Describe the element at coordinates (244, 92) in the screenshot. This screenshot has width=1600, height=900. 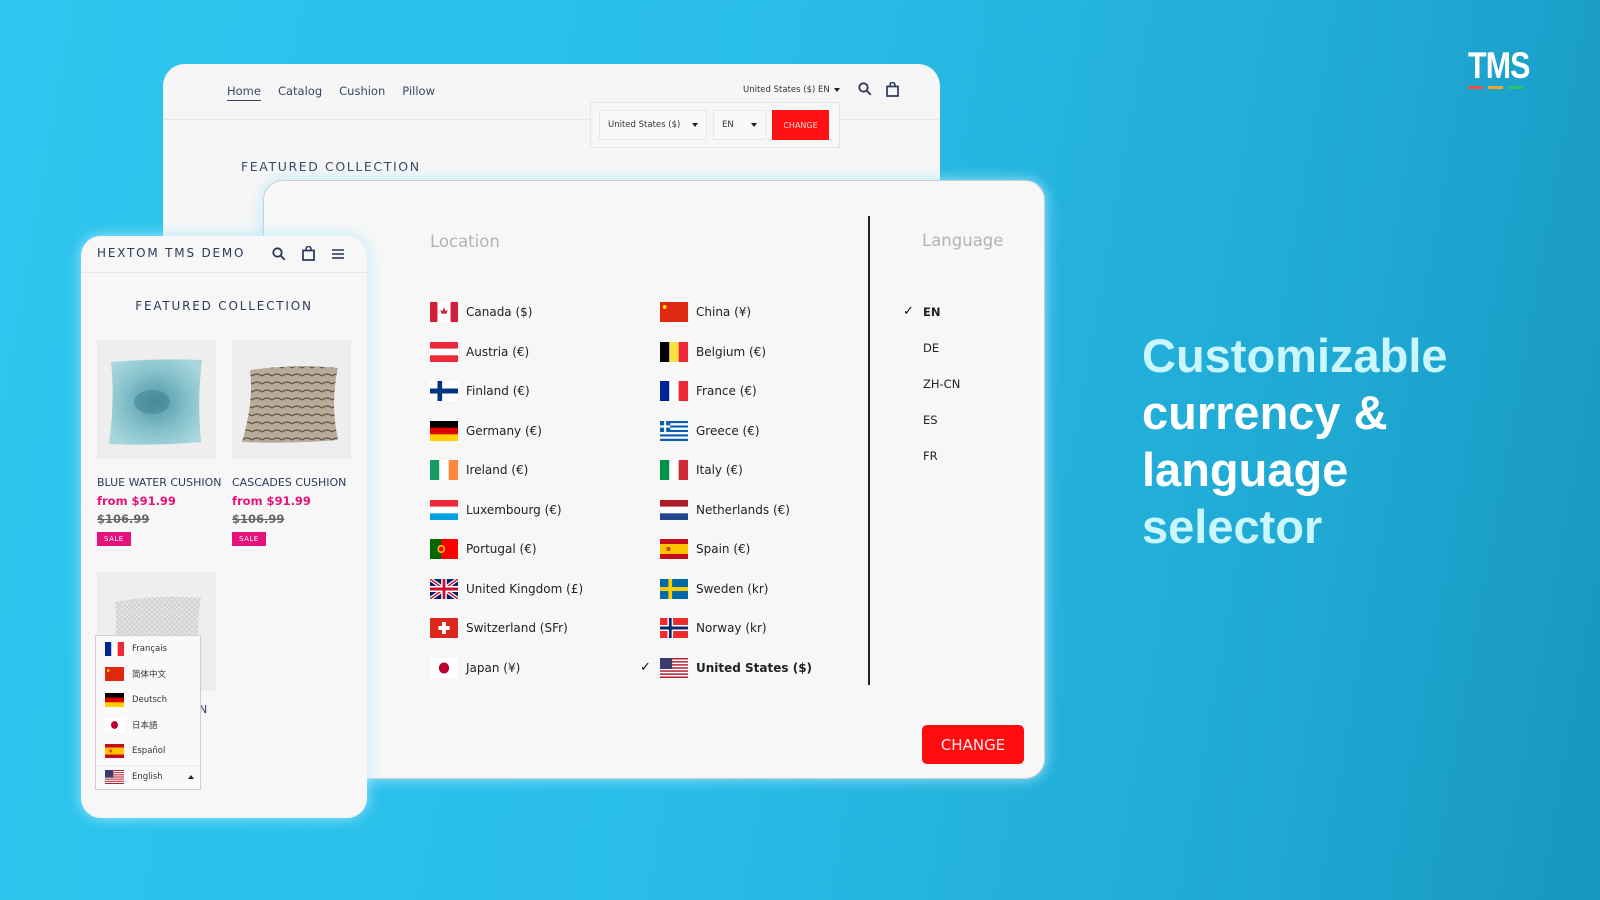
I see `nav-home: Home` at that location.